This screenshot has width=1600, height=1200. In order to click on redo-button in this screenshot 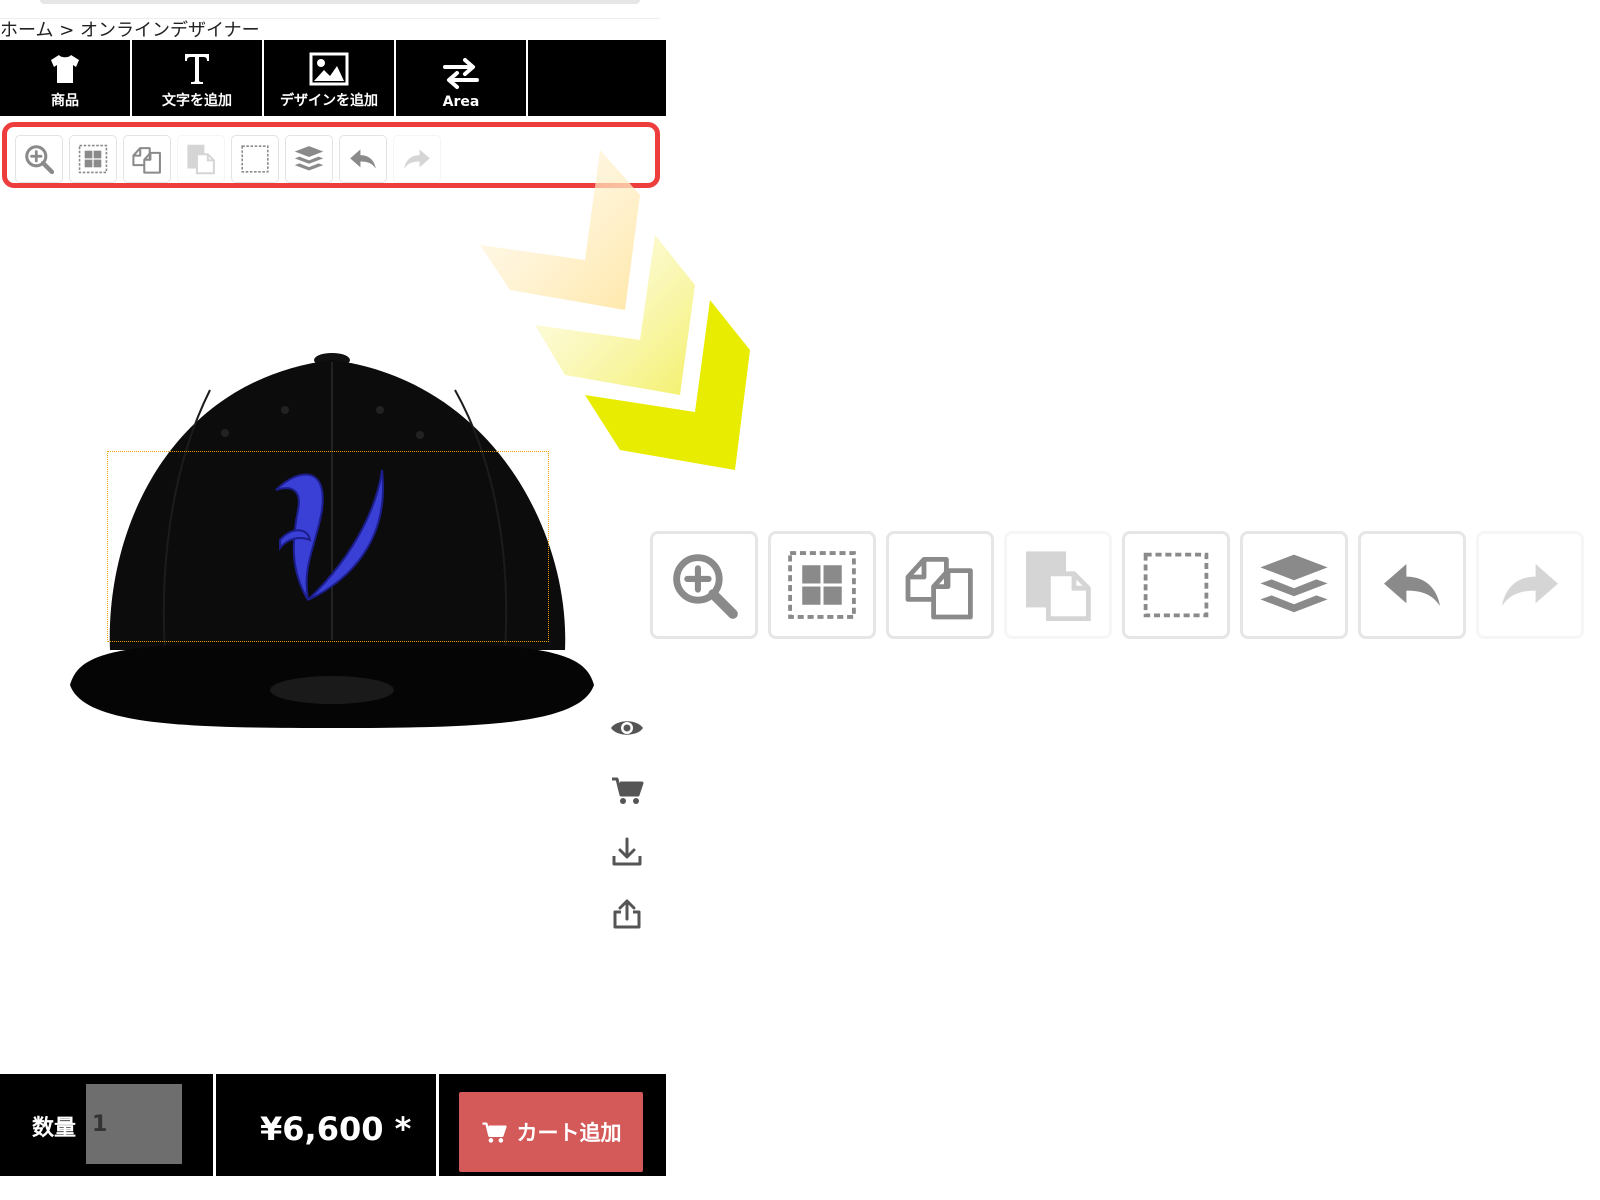, I will do `click(417, 159)`.